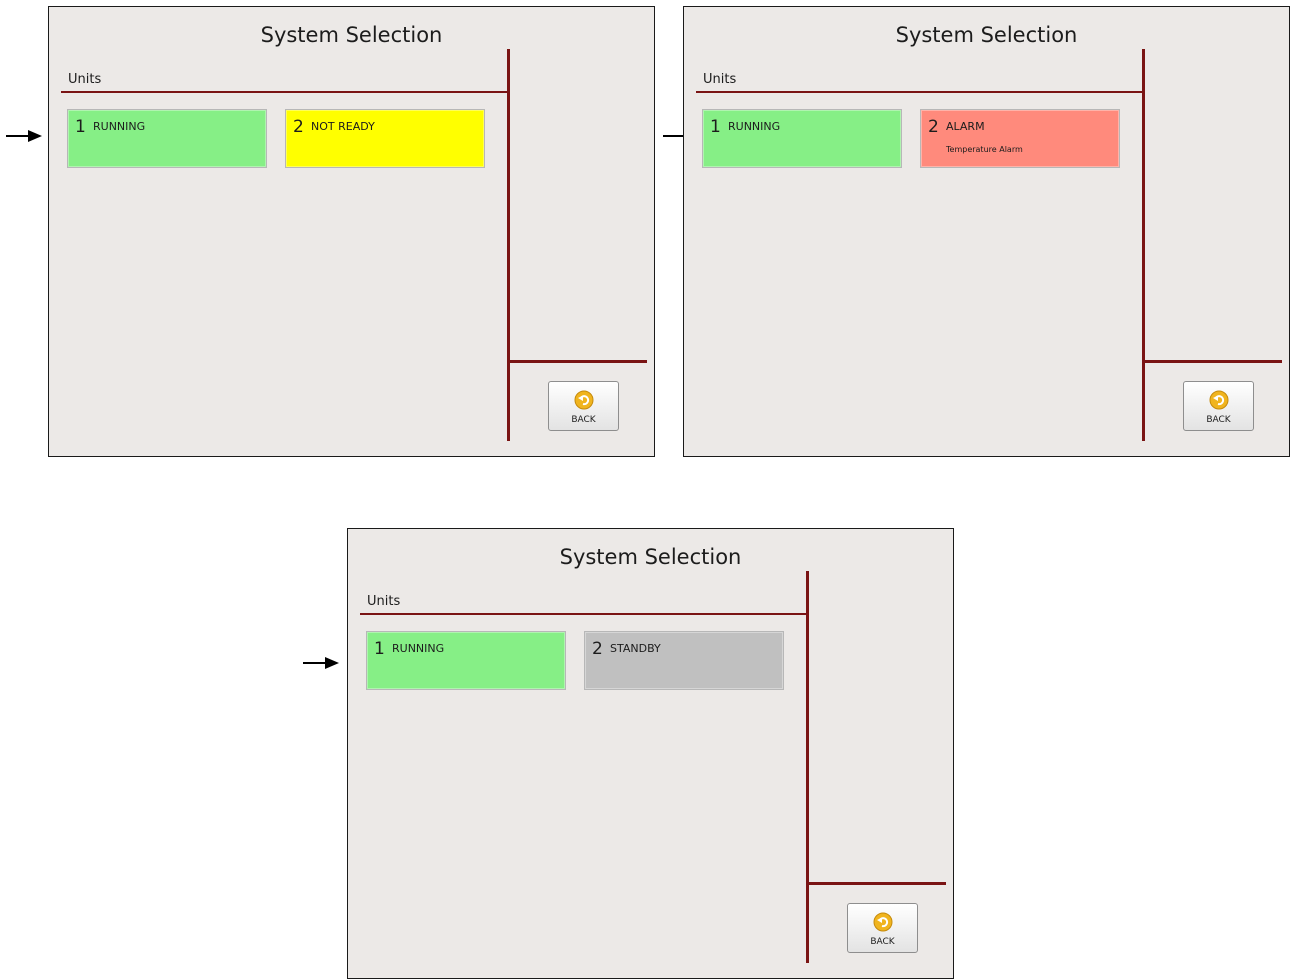 The width and height of the screenshot is (1290, 979). I want to click on unit-status: NOT READY, so click(343, 126).